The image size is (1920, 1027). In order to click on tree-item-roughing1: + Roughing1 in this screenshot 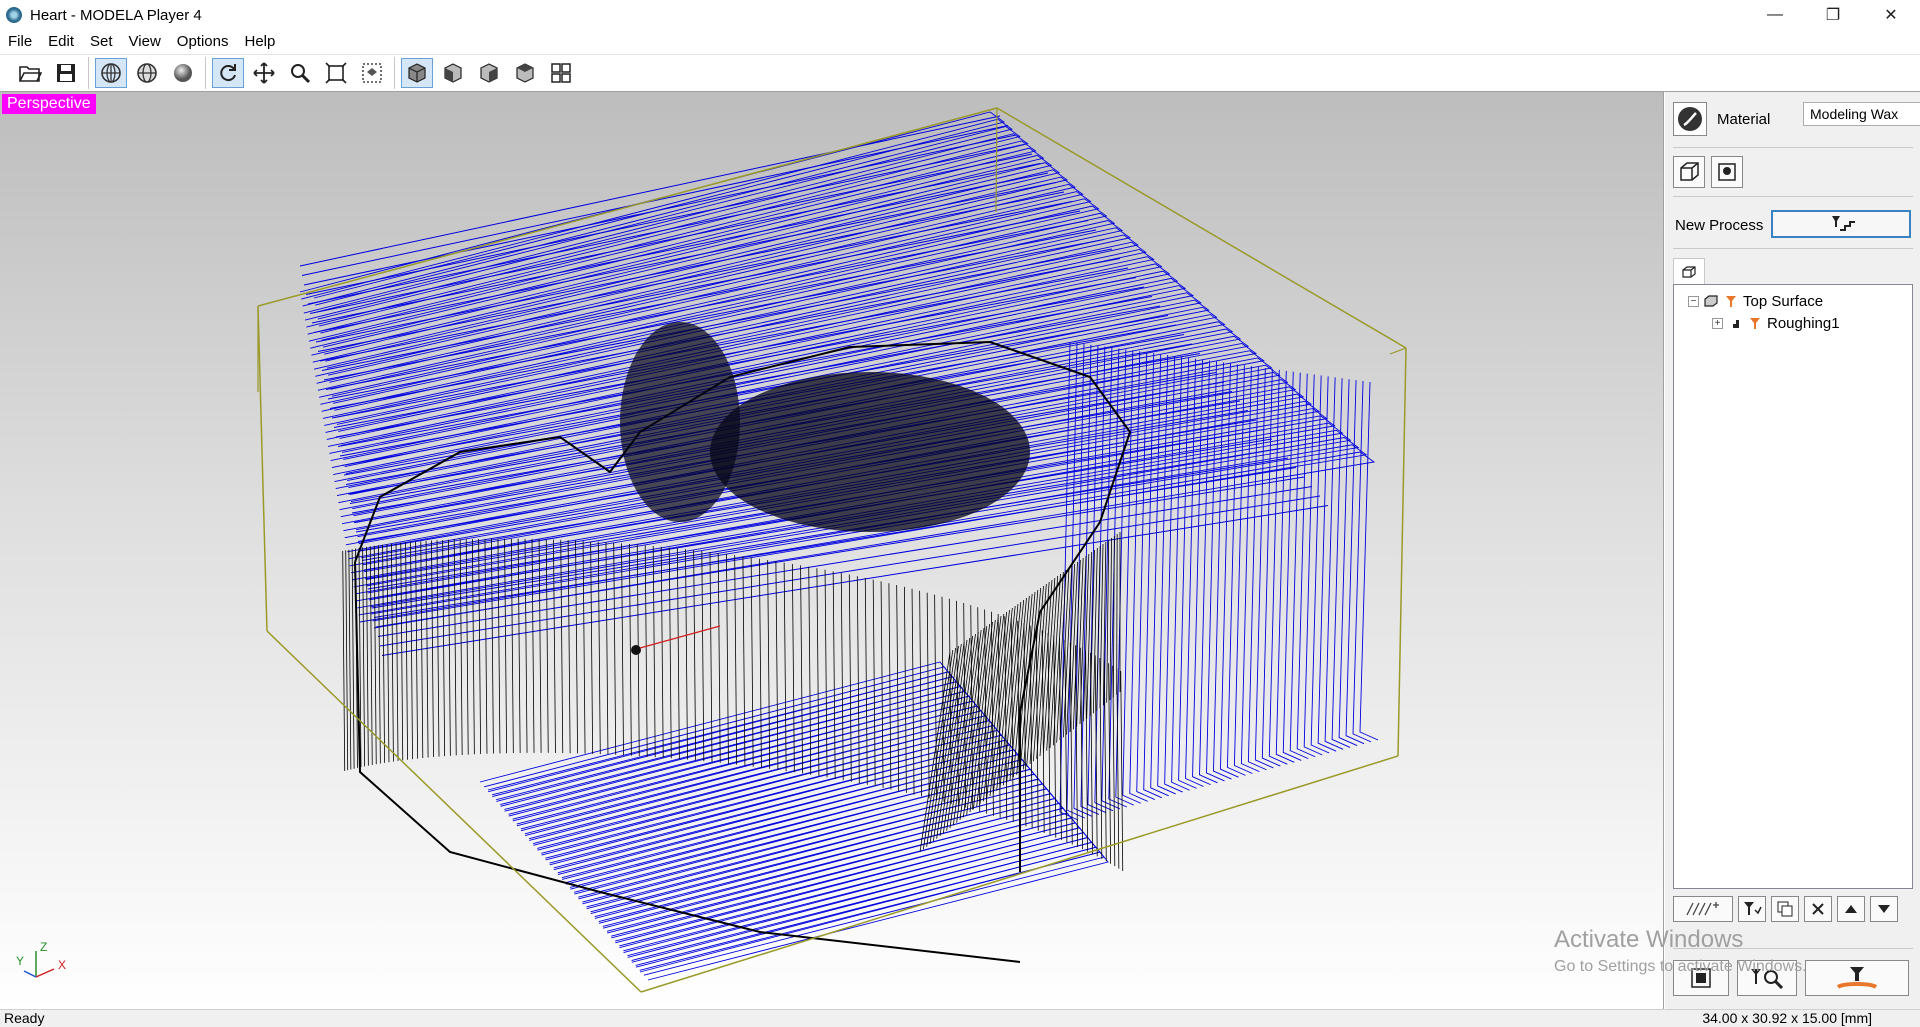, I will do `click(1776, 323)`.